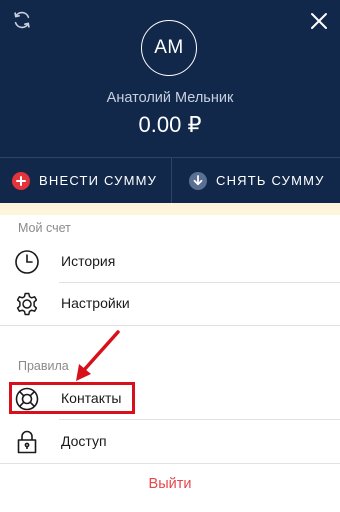 The image size is (340, 512). I want to click on annotation-arrow, so click(98, 355).